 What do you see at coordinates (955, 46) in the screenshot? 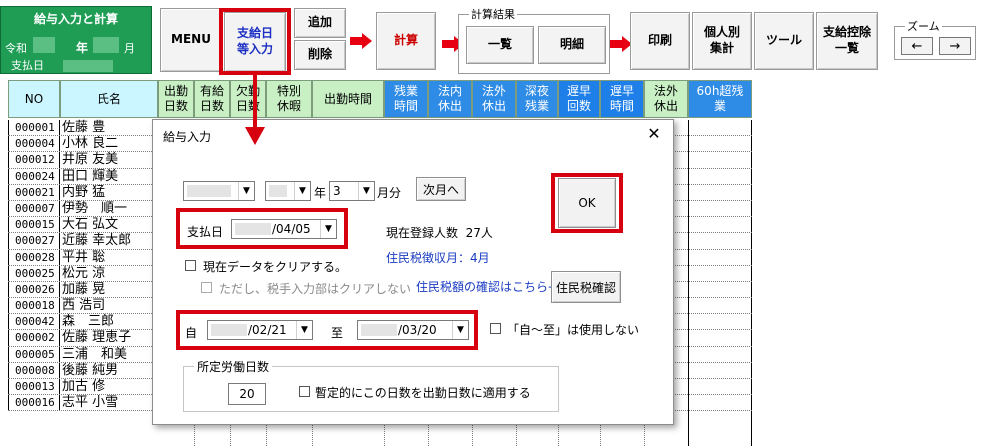
I see `zoom-in-button: →` at bounding box center [955, 46].